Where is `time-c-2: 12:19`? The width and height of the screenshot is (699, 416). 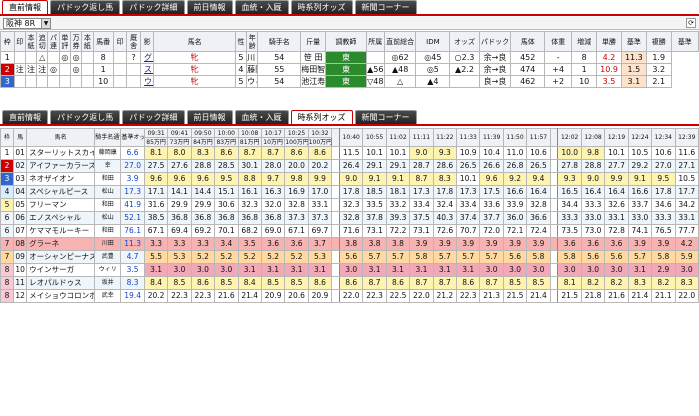
time-c-2: 12:19 is located at coordinates (616, 137).